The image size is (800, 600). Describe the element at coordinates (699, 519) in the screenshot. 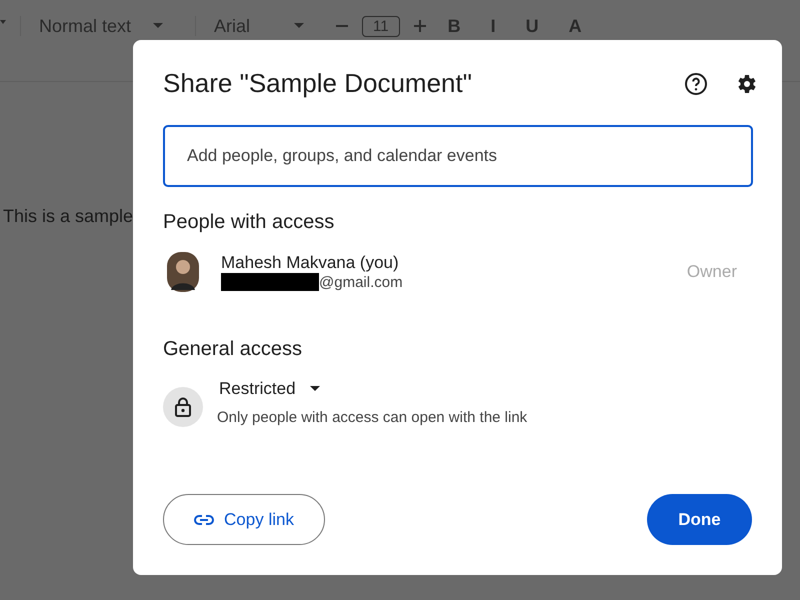

I see `done-button: Done` at that location.